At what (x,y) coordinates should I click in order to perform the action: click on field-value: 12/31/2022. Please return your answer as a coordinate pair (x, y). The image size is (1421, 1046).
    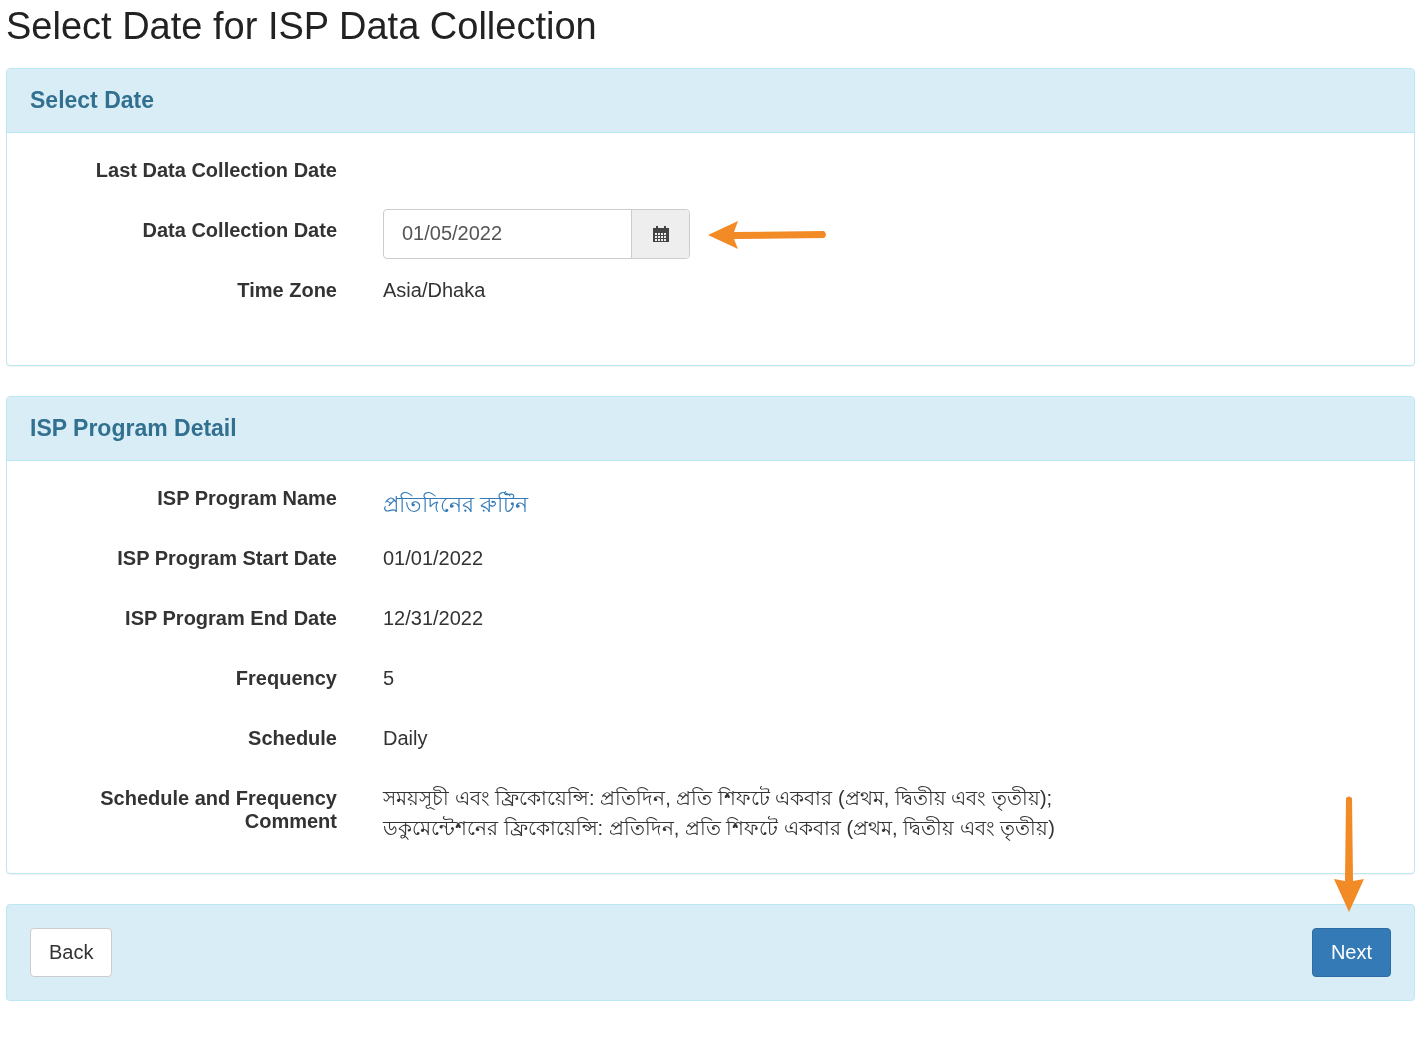
    Looking at the image, I should click on (433, 618).